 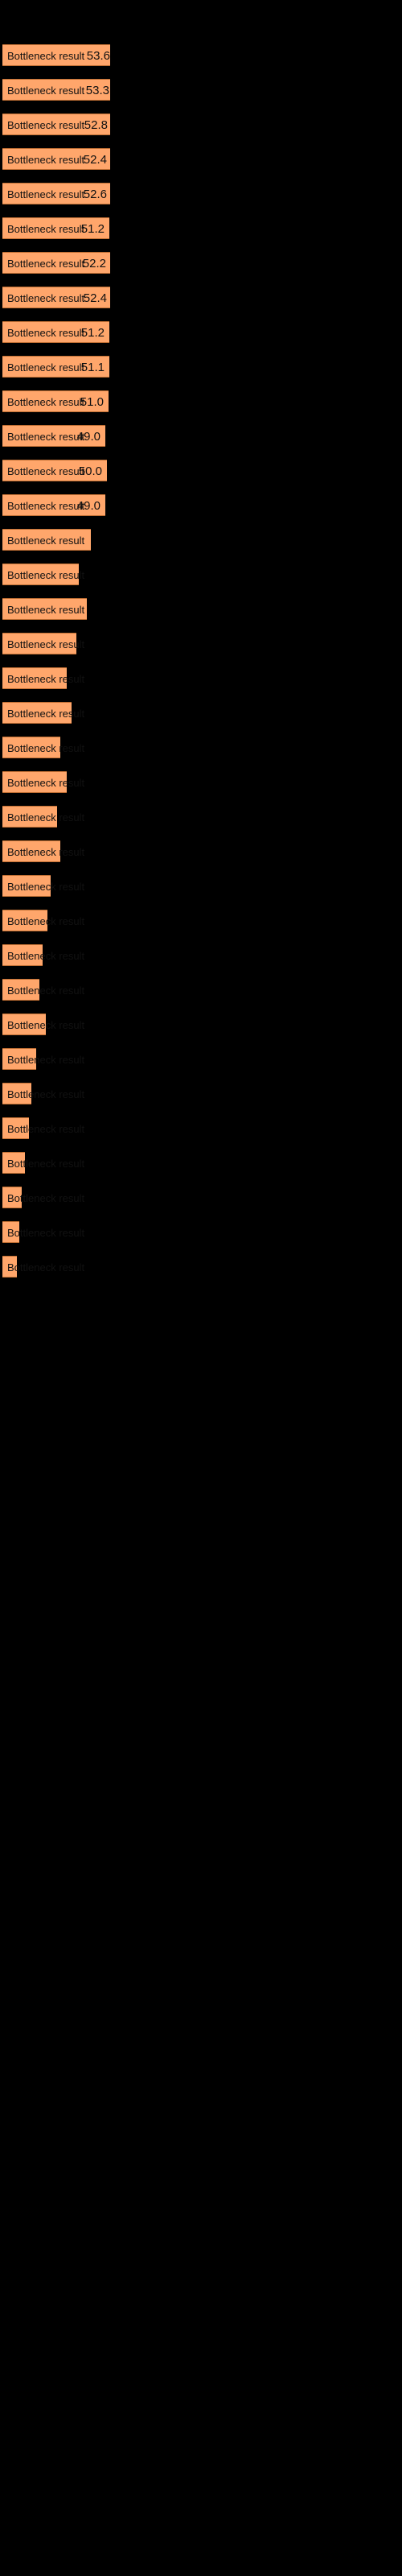 I want to click on bar: Bottleneck result 50.0, so click(x=54, y=470).